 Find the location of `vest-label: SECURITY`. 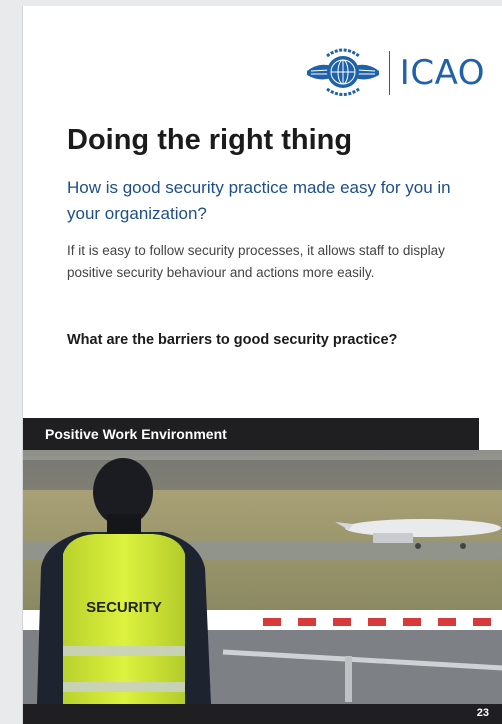

vest-label: SECURITY is located at coordinates (124, 607).